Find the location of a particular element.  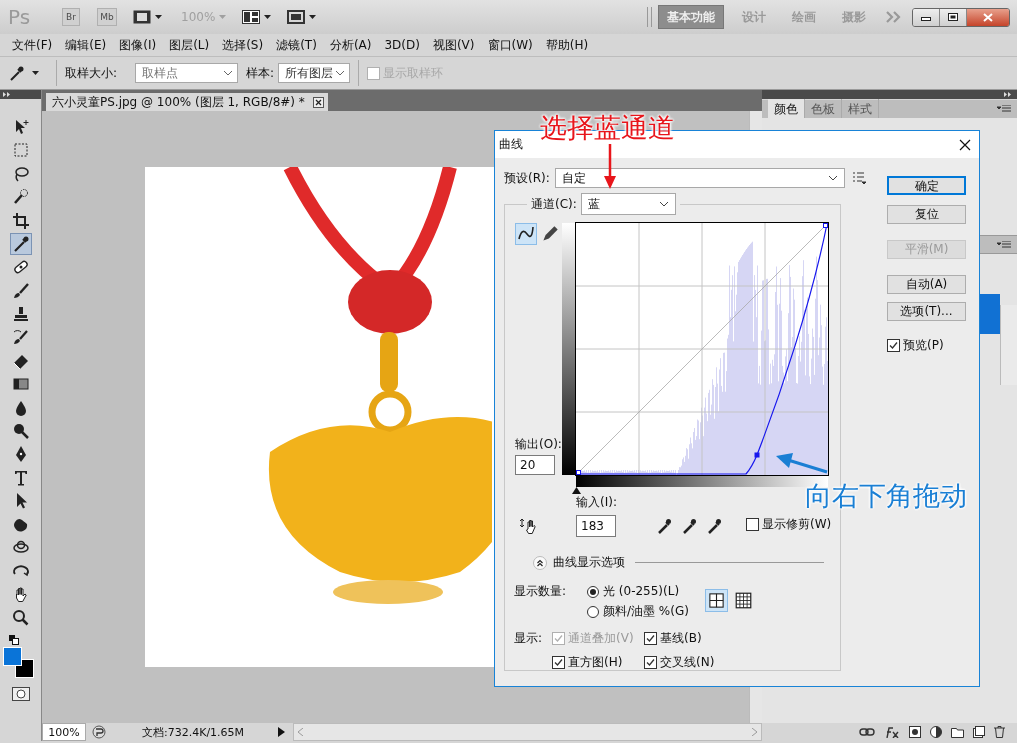

dialog-title: 曲线 is located at coordinates (511, 144).